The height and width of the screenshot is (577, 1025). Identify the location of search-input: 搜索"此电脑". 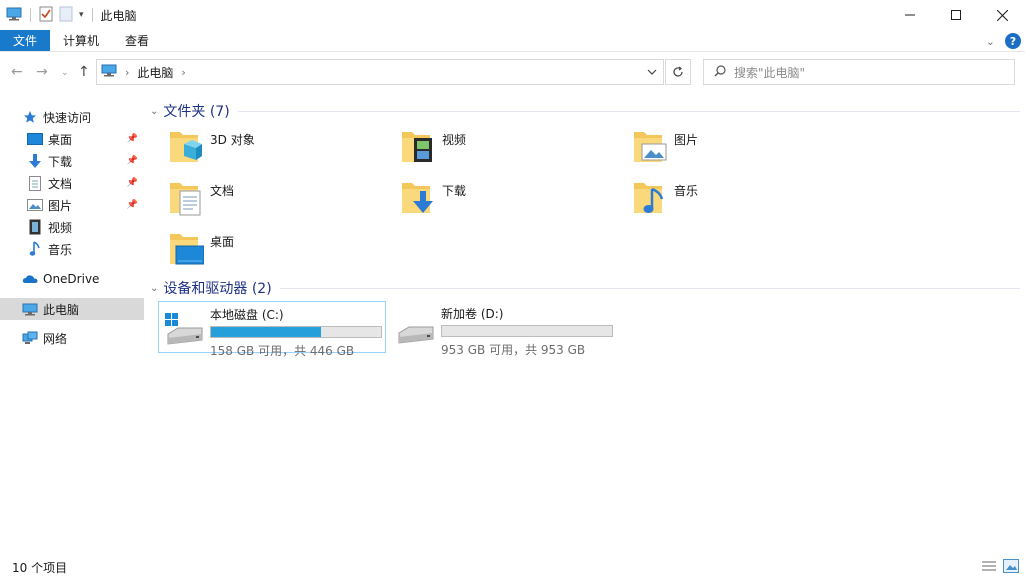
(859, 72).